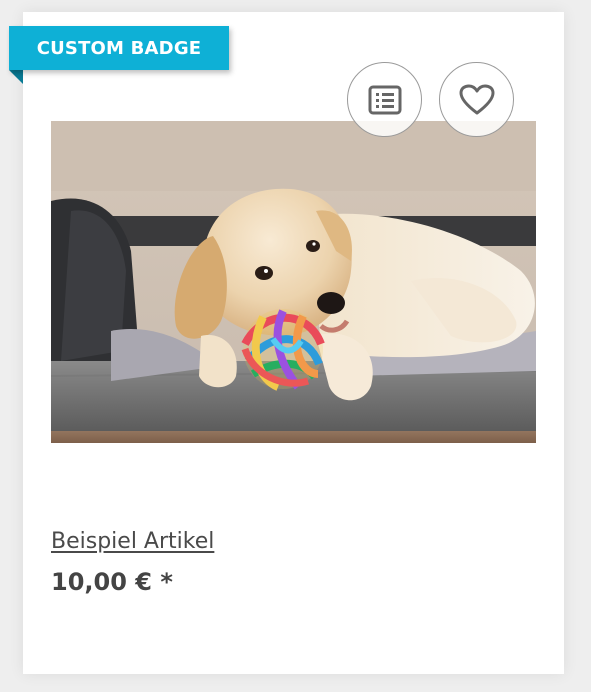 The height and width of the screenshot is (692, 591). I want to click on product-name-link: Beispiel Artikel, so click(132, 541).